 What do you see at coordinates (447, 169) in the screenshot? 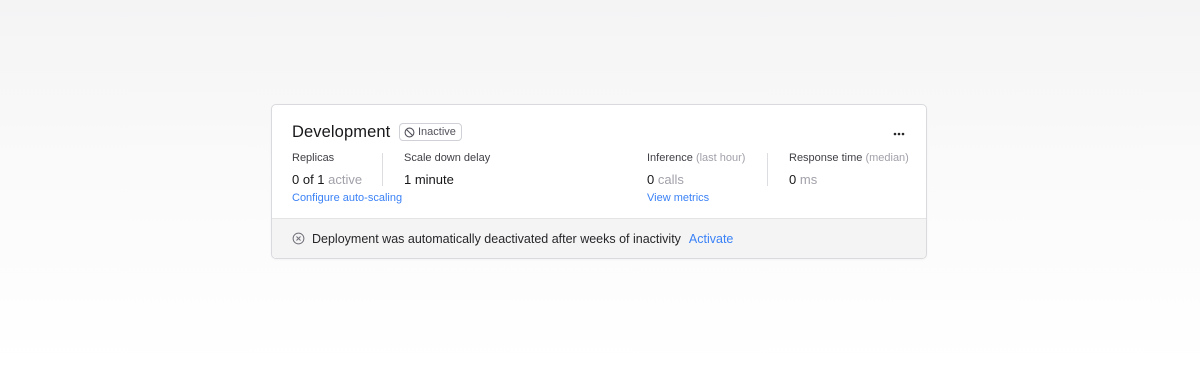
I see `scale-down-stat: Scale down delay 1 minute` at bounding box center [447, 169].